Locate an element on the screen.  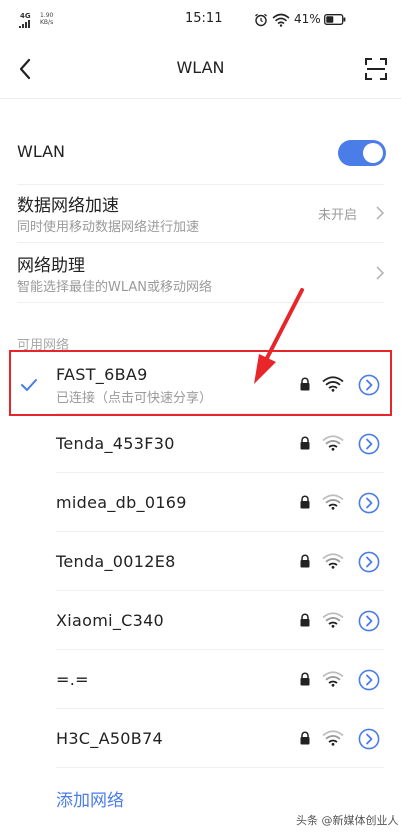
toggle-knob is located at coordinates (373, 153).